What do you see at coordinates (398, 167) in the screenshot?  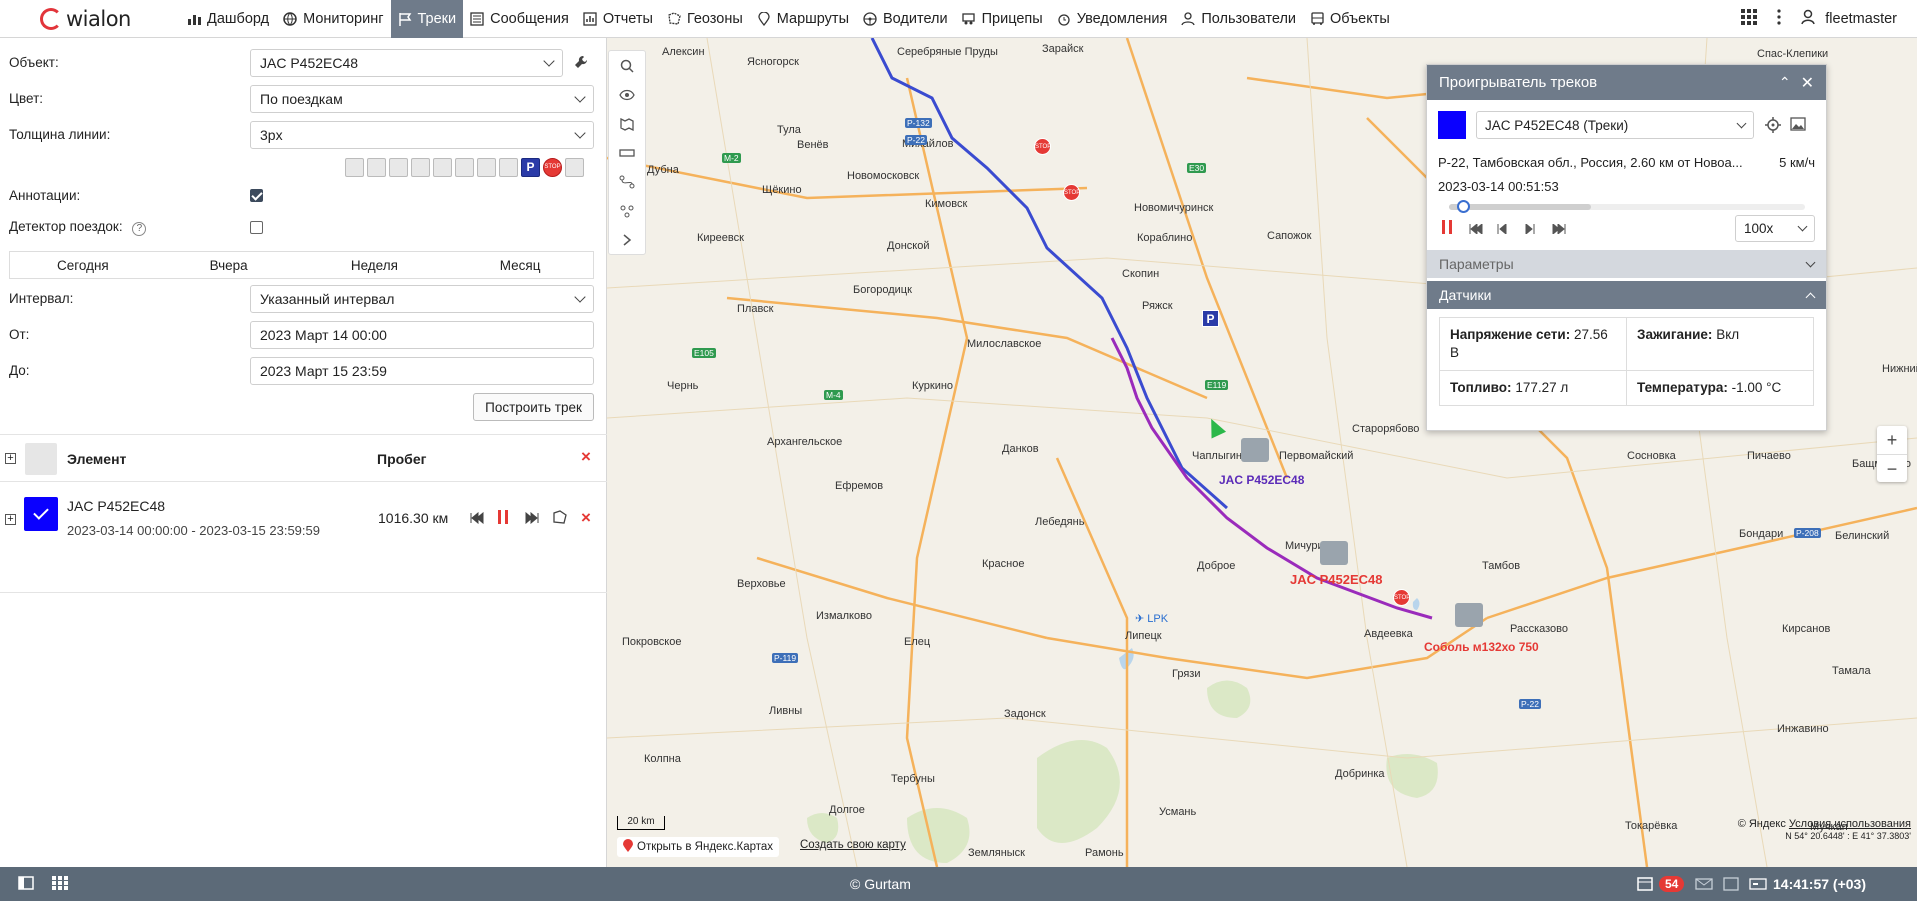 I see `annotation-events-icon` at bounding box center [398, 167].